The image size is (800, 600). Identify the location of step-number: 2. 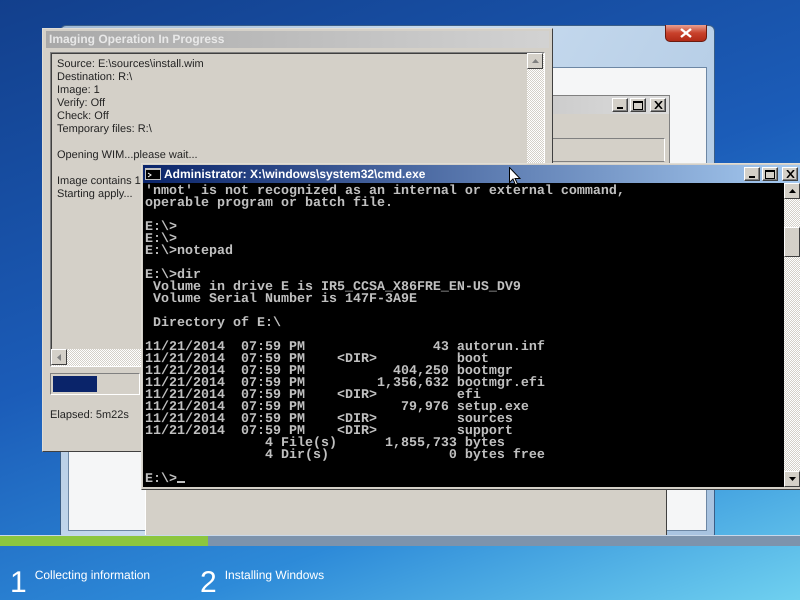
(208, 583).